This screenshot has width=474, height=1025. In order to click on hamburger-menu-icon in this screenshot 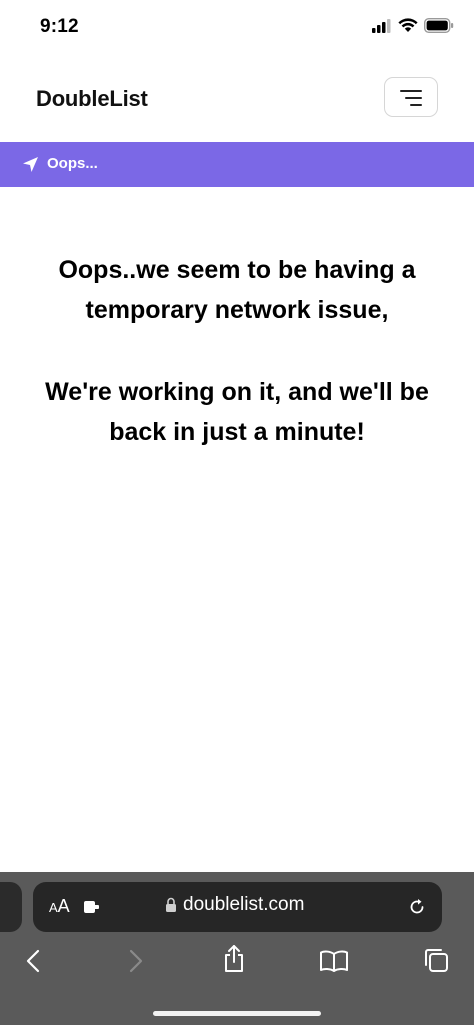, I will do `click(411, 98)`.